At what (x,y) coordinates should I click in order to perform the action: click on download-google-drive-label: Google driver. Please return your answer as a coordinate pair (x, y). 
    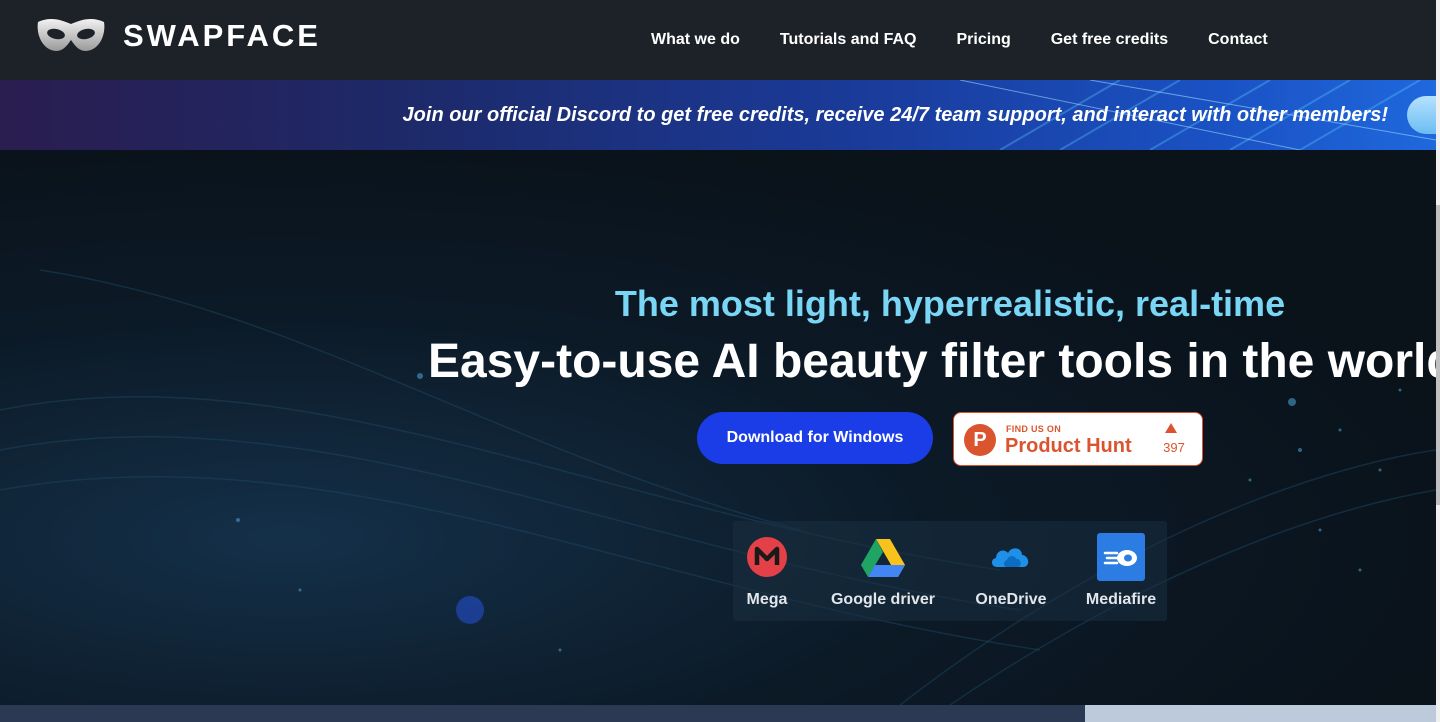
    Looking at the image, I should click on (883, 599).